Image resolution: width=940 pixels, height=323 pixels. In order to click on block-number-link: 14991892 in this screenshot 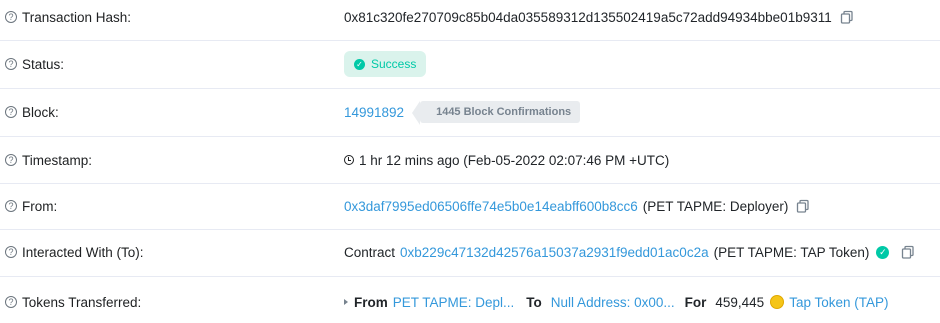, I will do `click(374, 112)`.